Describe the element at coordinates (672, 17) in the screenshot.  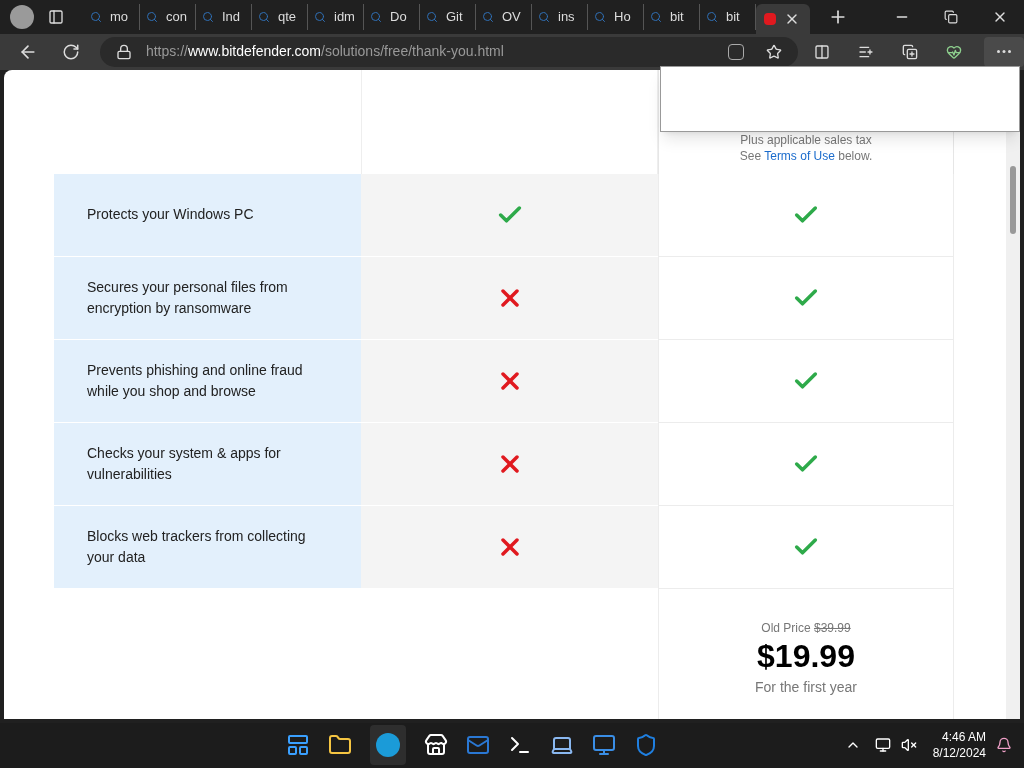
I see `browser-tab: bit` at that location.